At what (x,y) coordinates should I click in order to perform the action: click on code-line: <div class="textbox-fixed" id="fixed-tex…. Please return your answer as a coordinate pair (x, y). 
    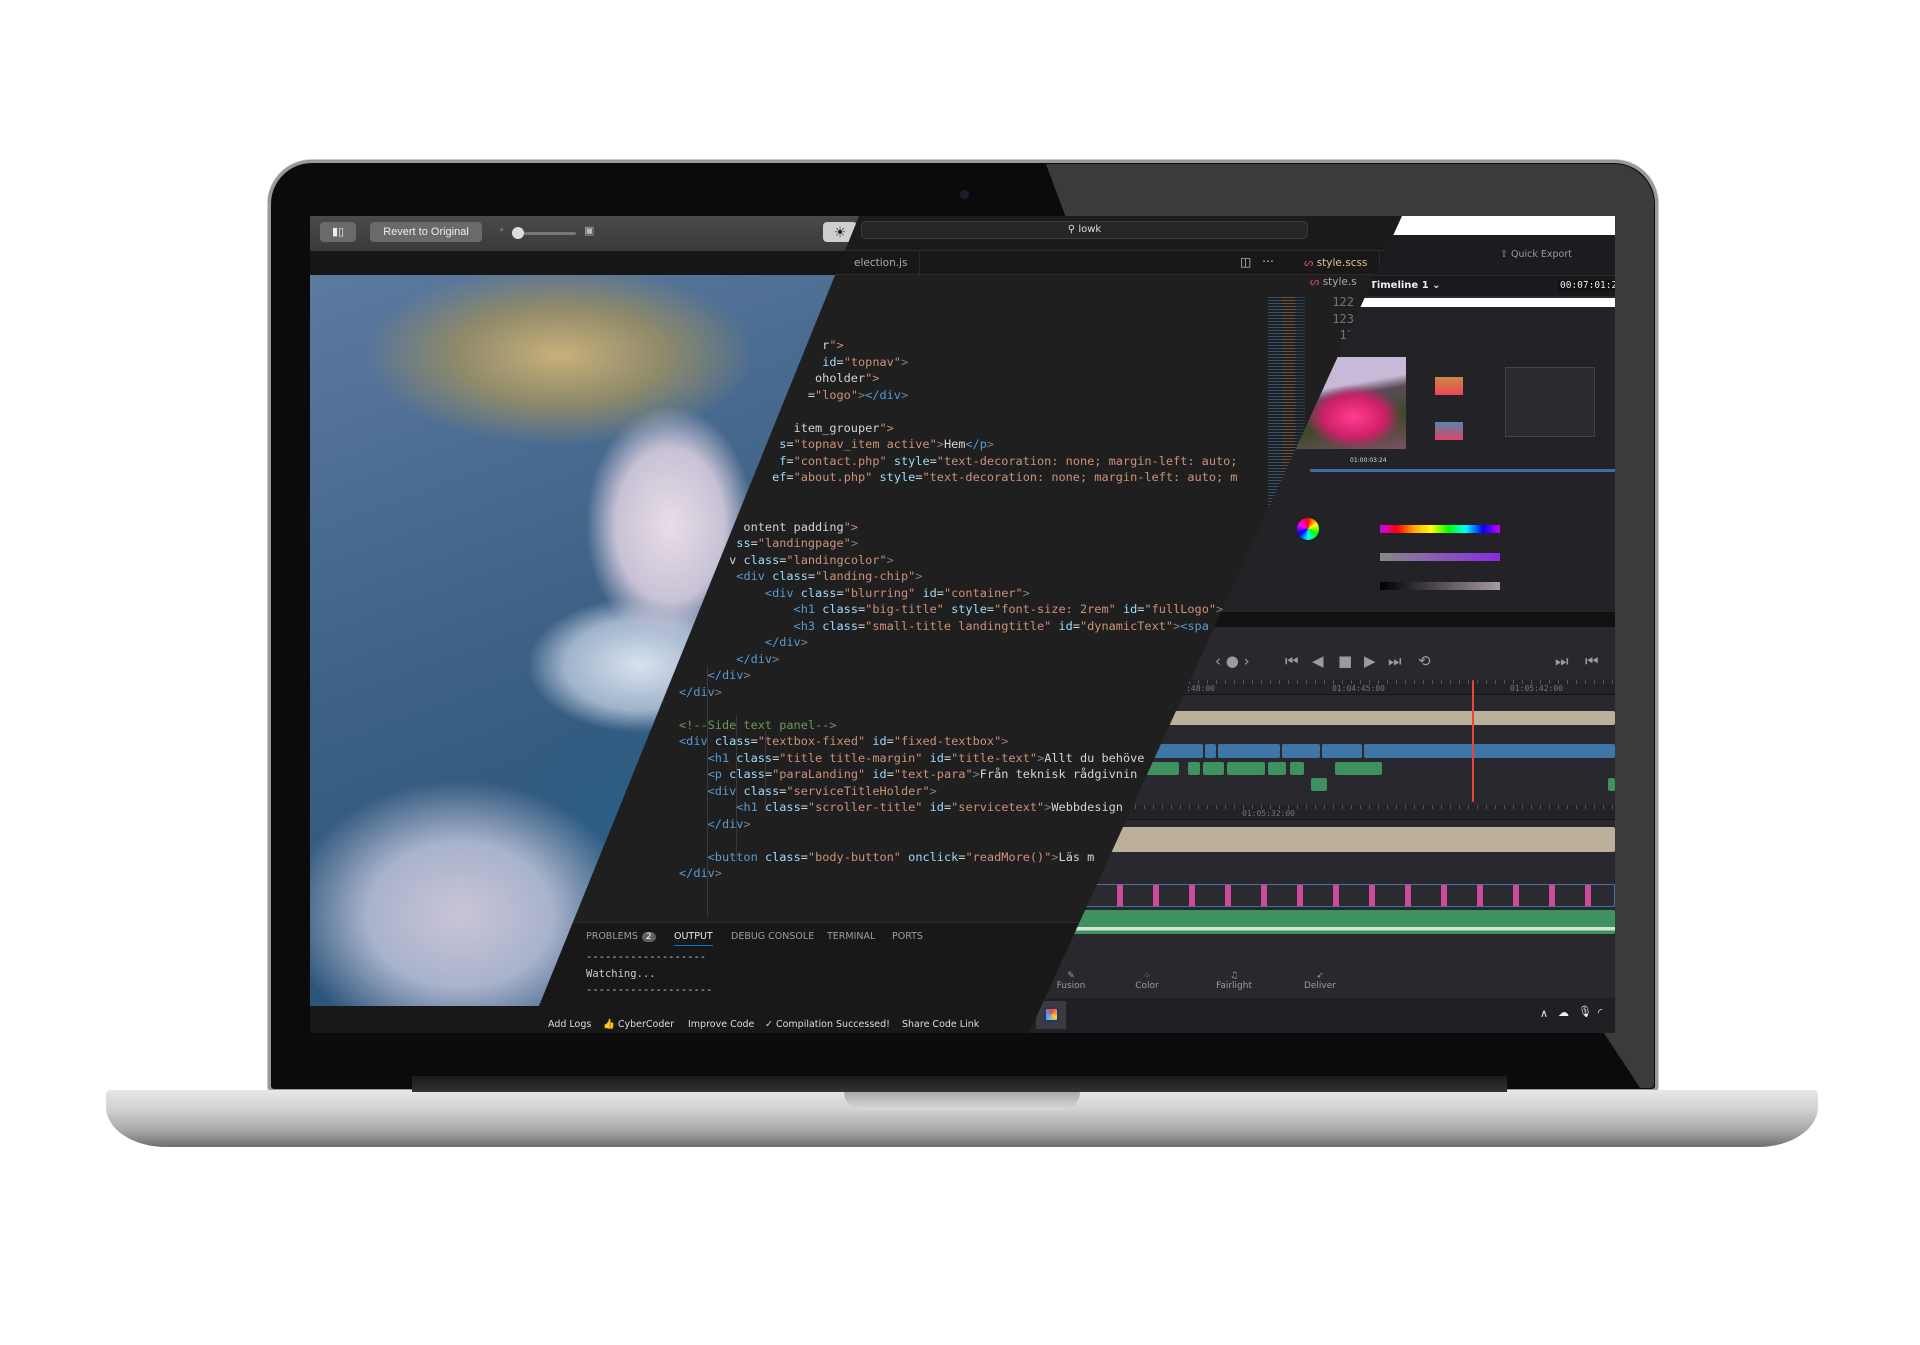
    Looking at the image, I should click on (844, 741).